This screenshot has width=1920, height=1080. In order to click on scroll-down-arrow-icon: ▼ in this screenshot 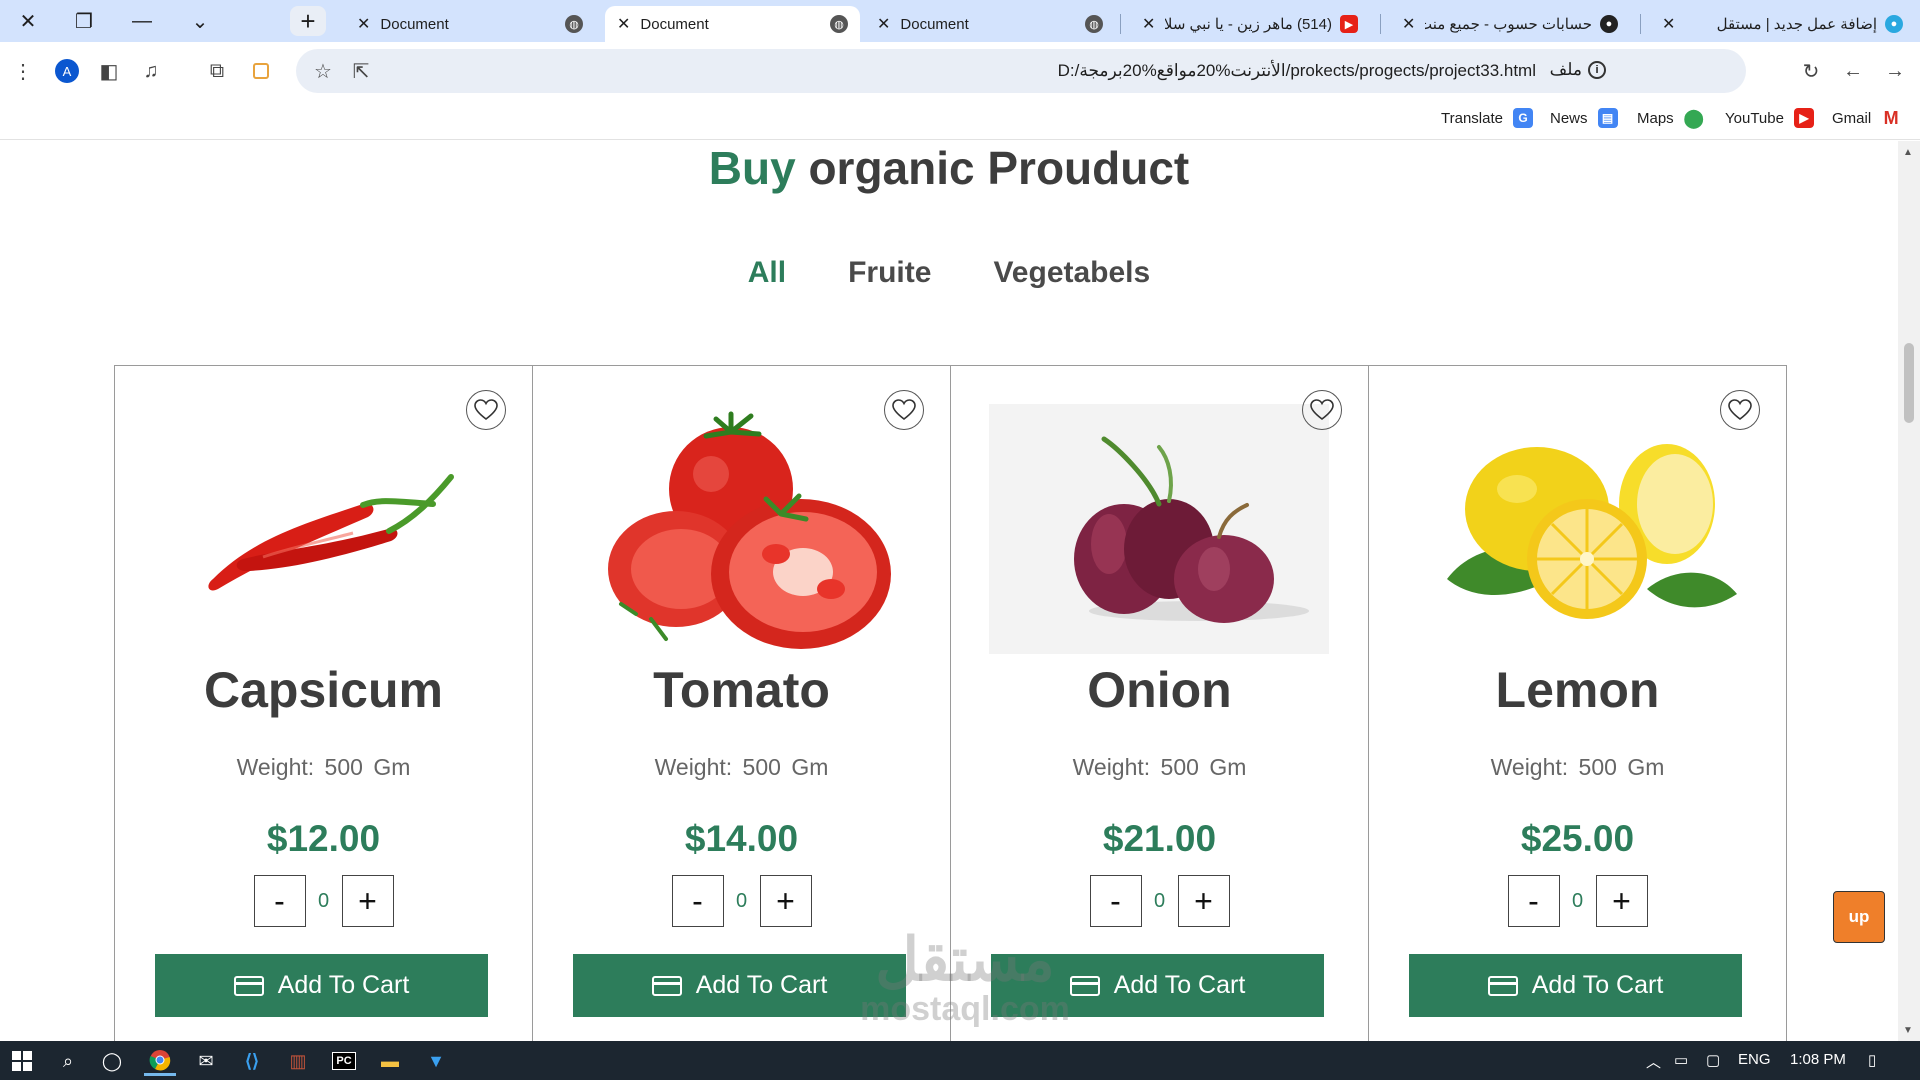, I will do `click(1908, 1030)`.